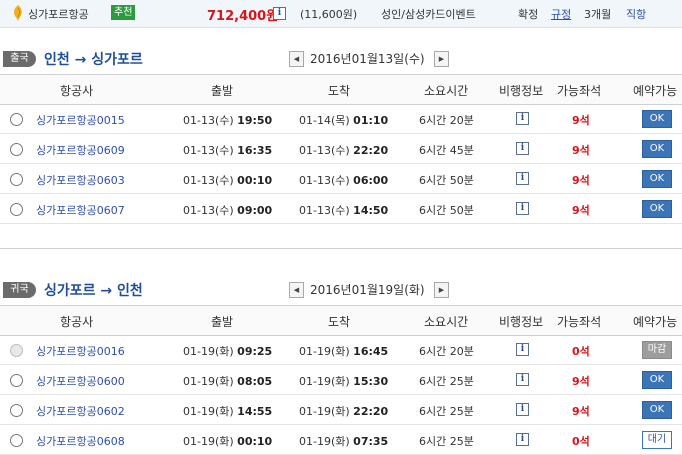  What do you see at coordinates (80, 210) in the screenshot?
I see `flight-number-link: 싱가포르항공0607` at bounding box center [80, 210].